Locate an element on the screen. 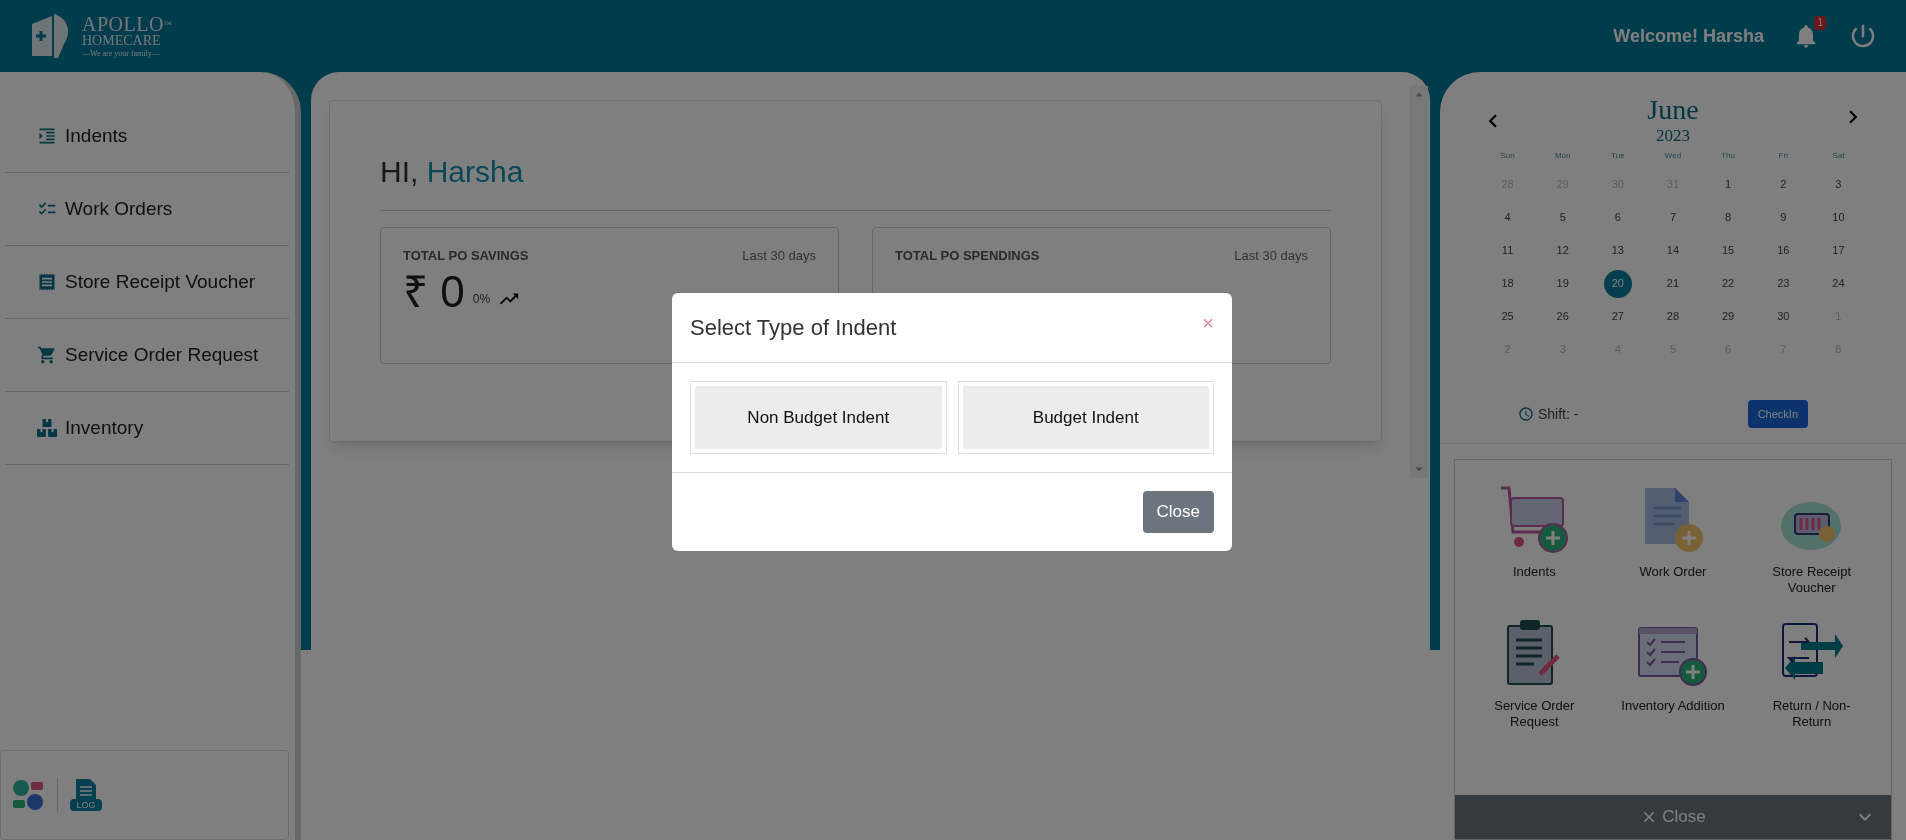 This screenshot has width=1906, height=840. calendar-day: 2 is located at coordinates (1783, 184).